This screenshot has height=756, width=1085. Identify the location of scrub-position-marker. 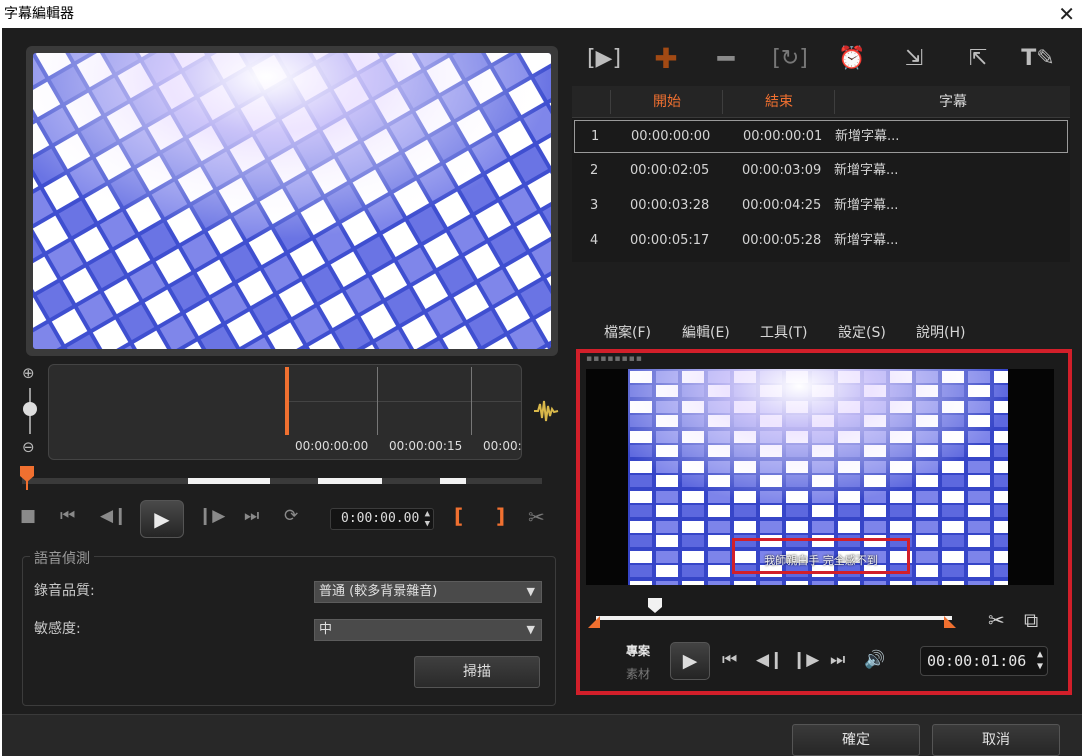
(27, 478).